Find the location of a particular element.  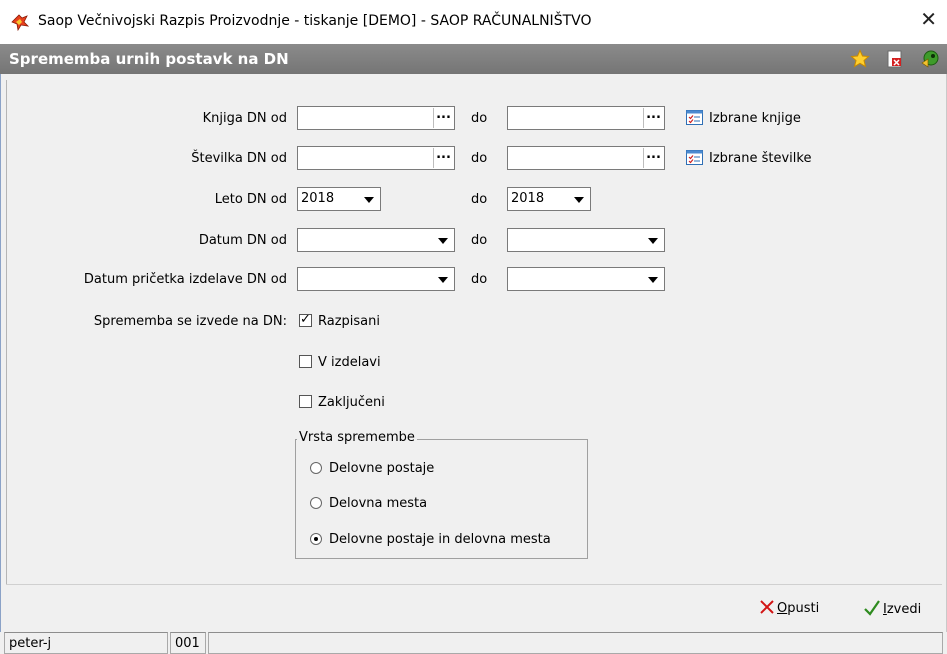

leto-from-label: Leto DN od is located at coordinates (250, 199).